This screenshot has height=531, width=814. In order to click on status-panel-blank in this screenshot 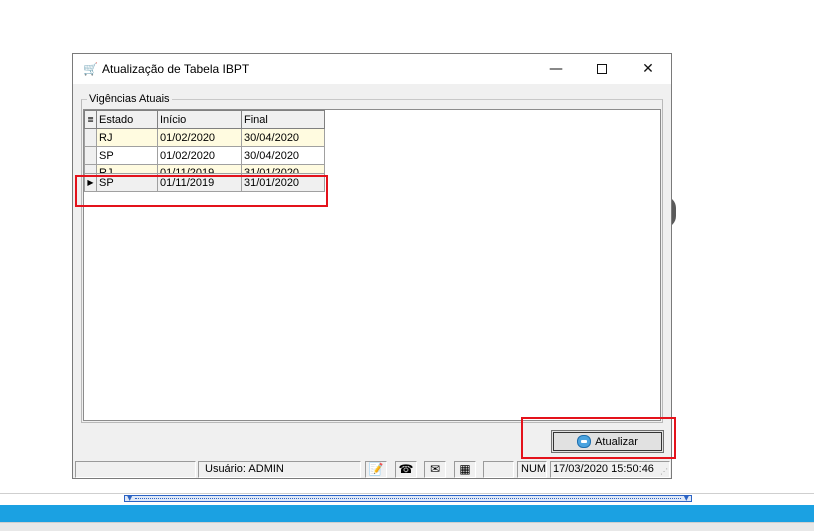, I will do `click(498, 469)`.